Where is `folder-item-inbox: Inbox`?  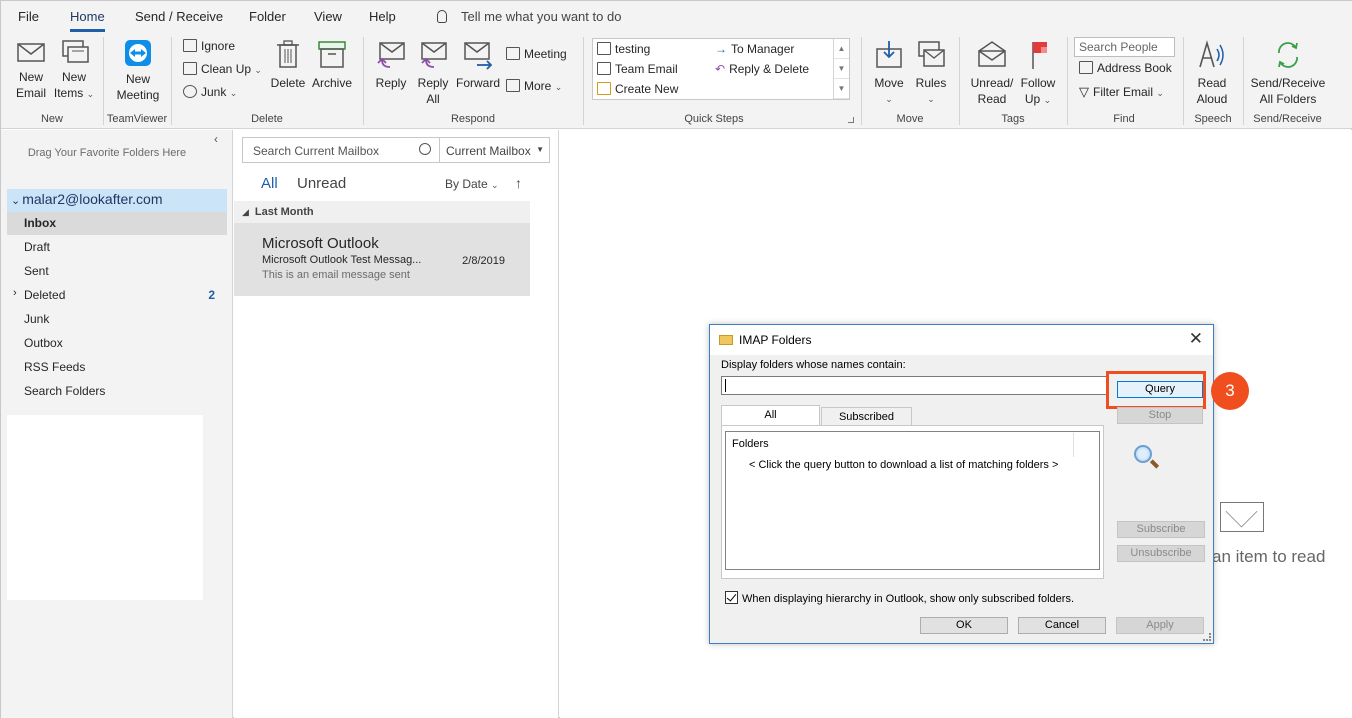
folder-item-inbox: Inbox is located at coordinates (117, 223).